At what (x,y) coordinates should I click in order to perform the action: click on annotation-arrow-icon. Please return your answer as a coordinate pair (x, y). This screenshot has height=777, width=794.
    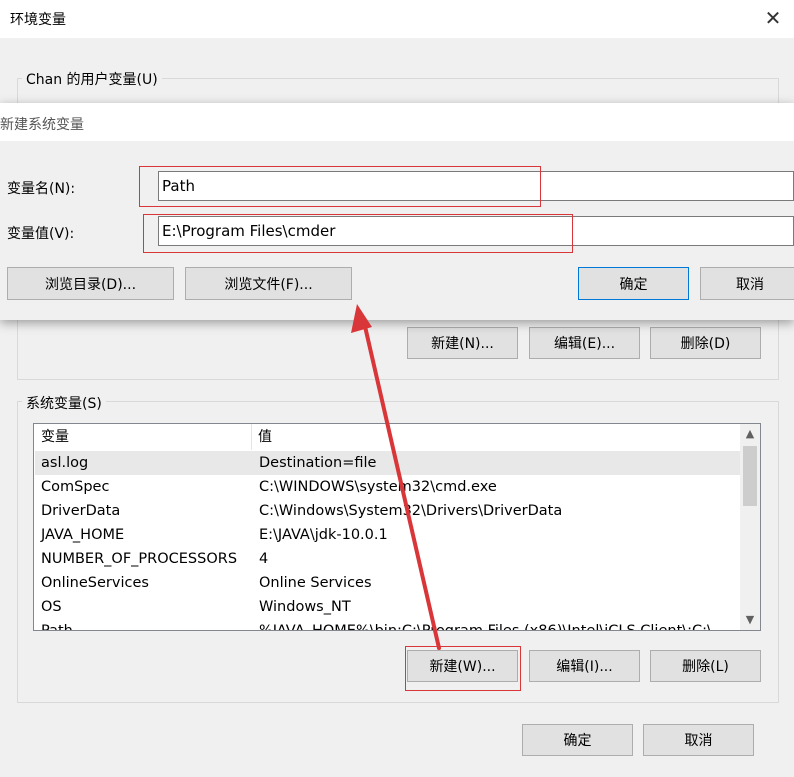
    Looking at the image, I should click on (396, 477).